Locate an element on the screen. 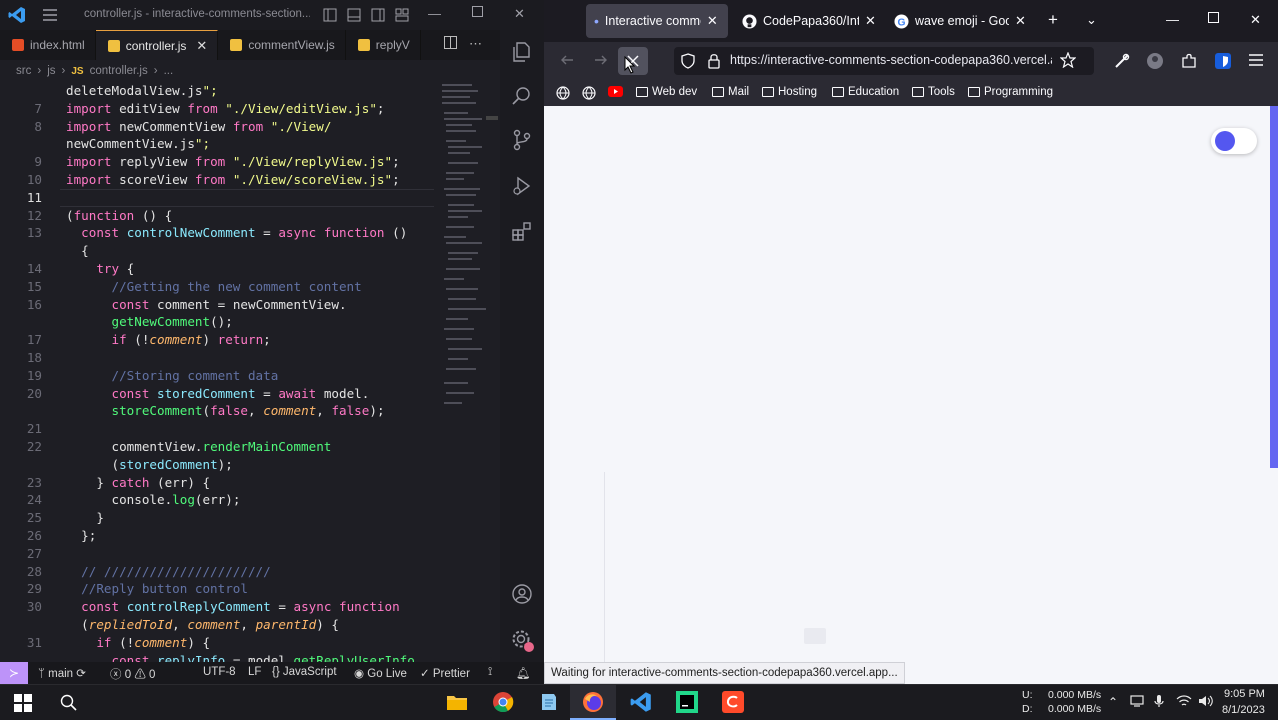 Image resolution: width=1278 pixels, height=720 pixels. code-line: 14 try { is located at coordinates (220, 269).